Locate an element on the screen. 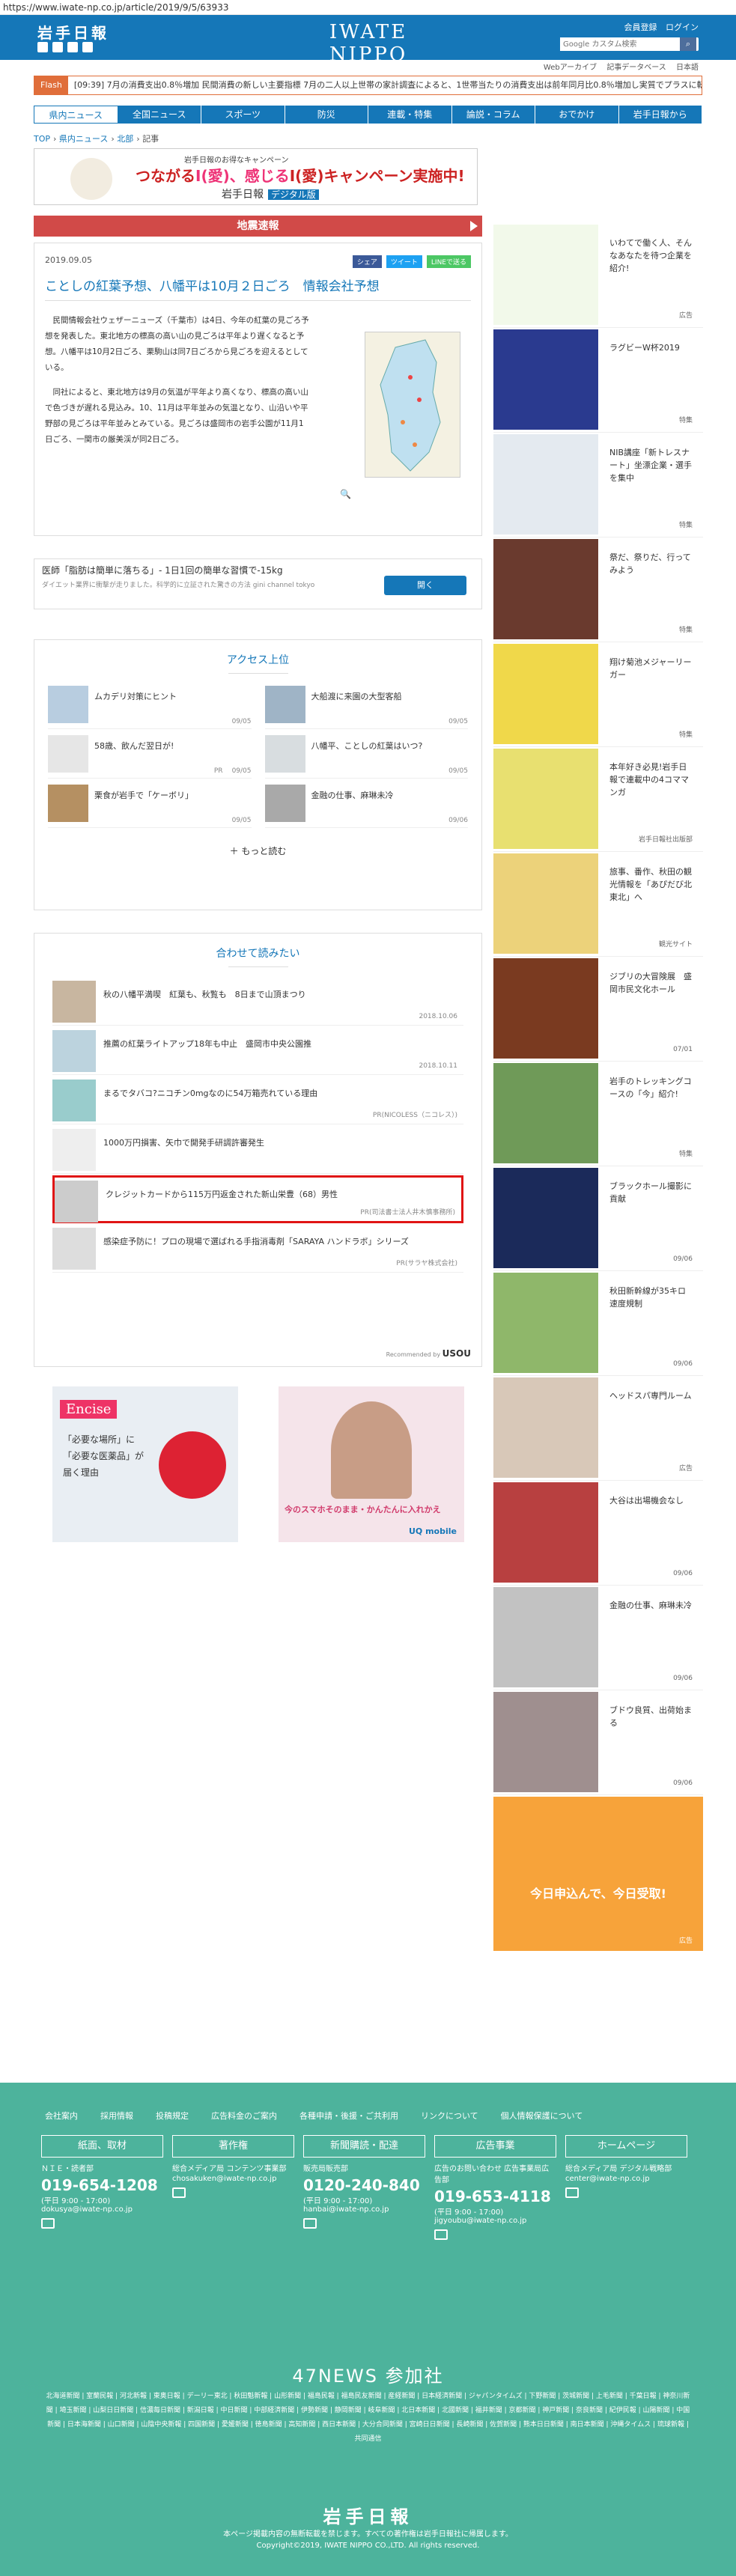  breadcrumb-current: 記事 is located at coordinates (150, 139).